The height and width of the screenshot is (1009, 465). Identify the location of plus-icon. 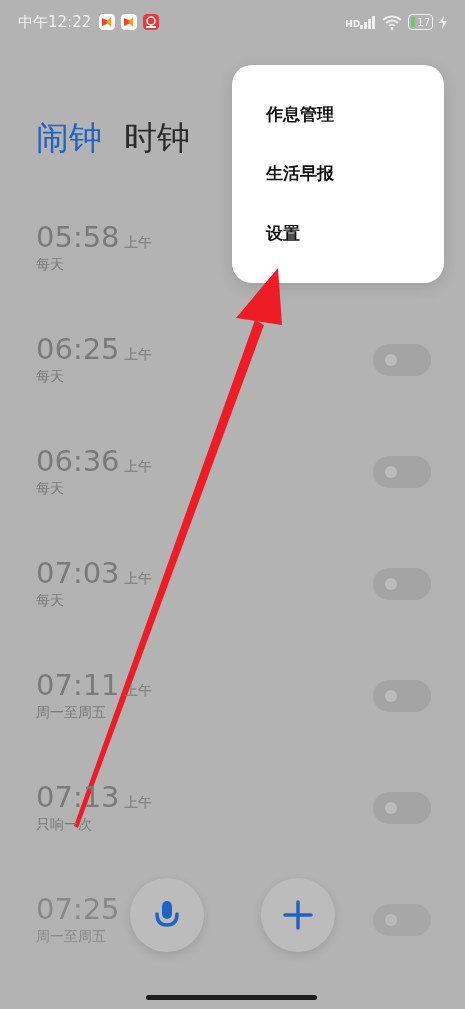
(298, 915).